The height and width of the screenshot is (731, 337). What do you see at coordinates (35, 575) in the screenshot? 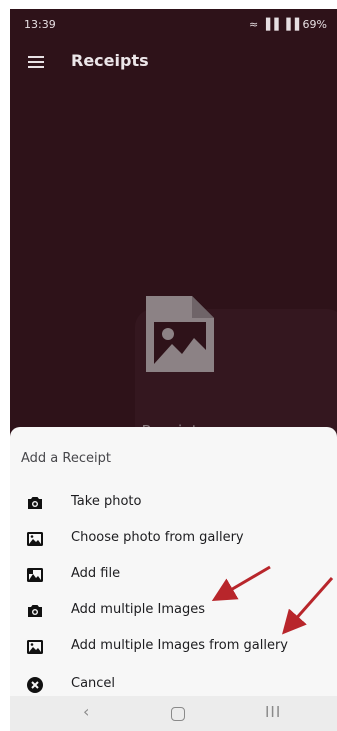
I see `file-image-icon` at bounding box center [35, 575].